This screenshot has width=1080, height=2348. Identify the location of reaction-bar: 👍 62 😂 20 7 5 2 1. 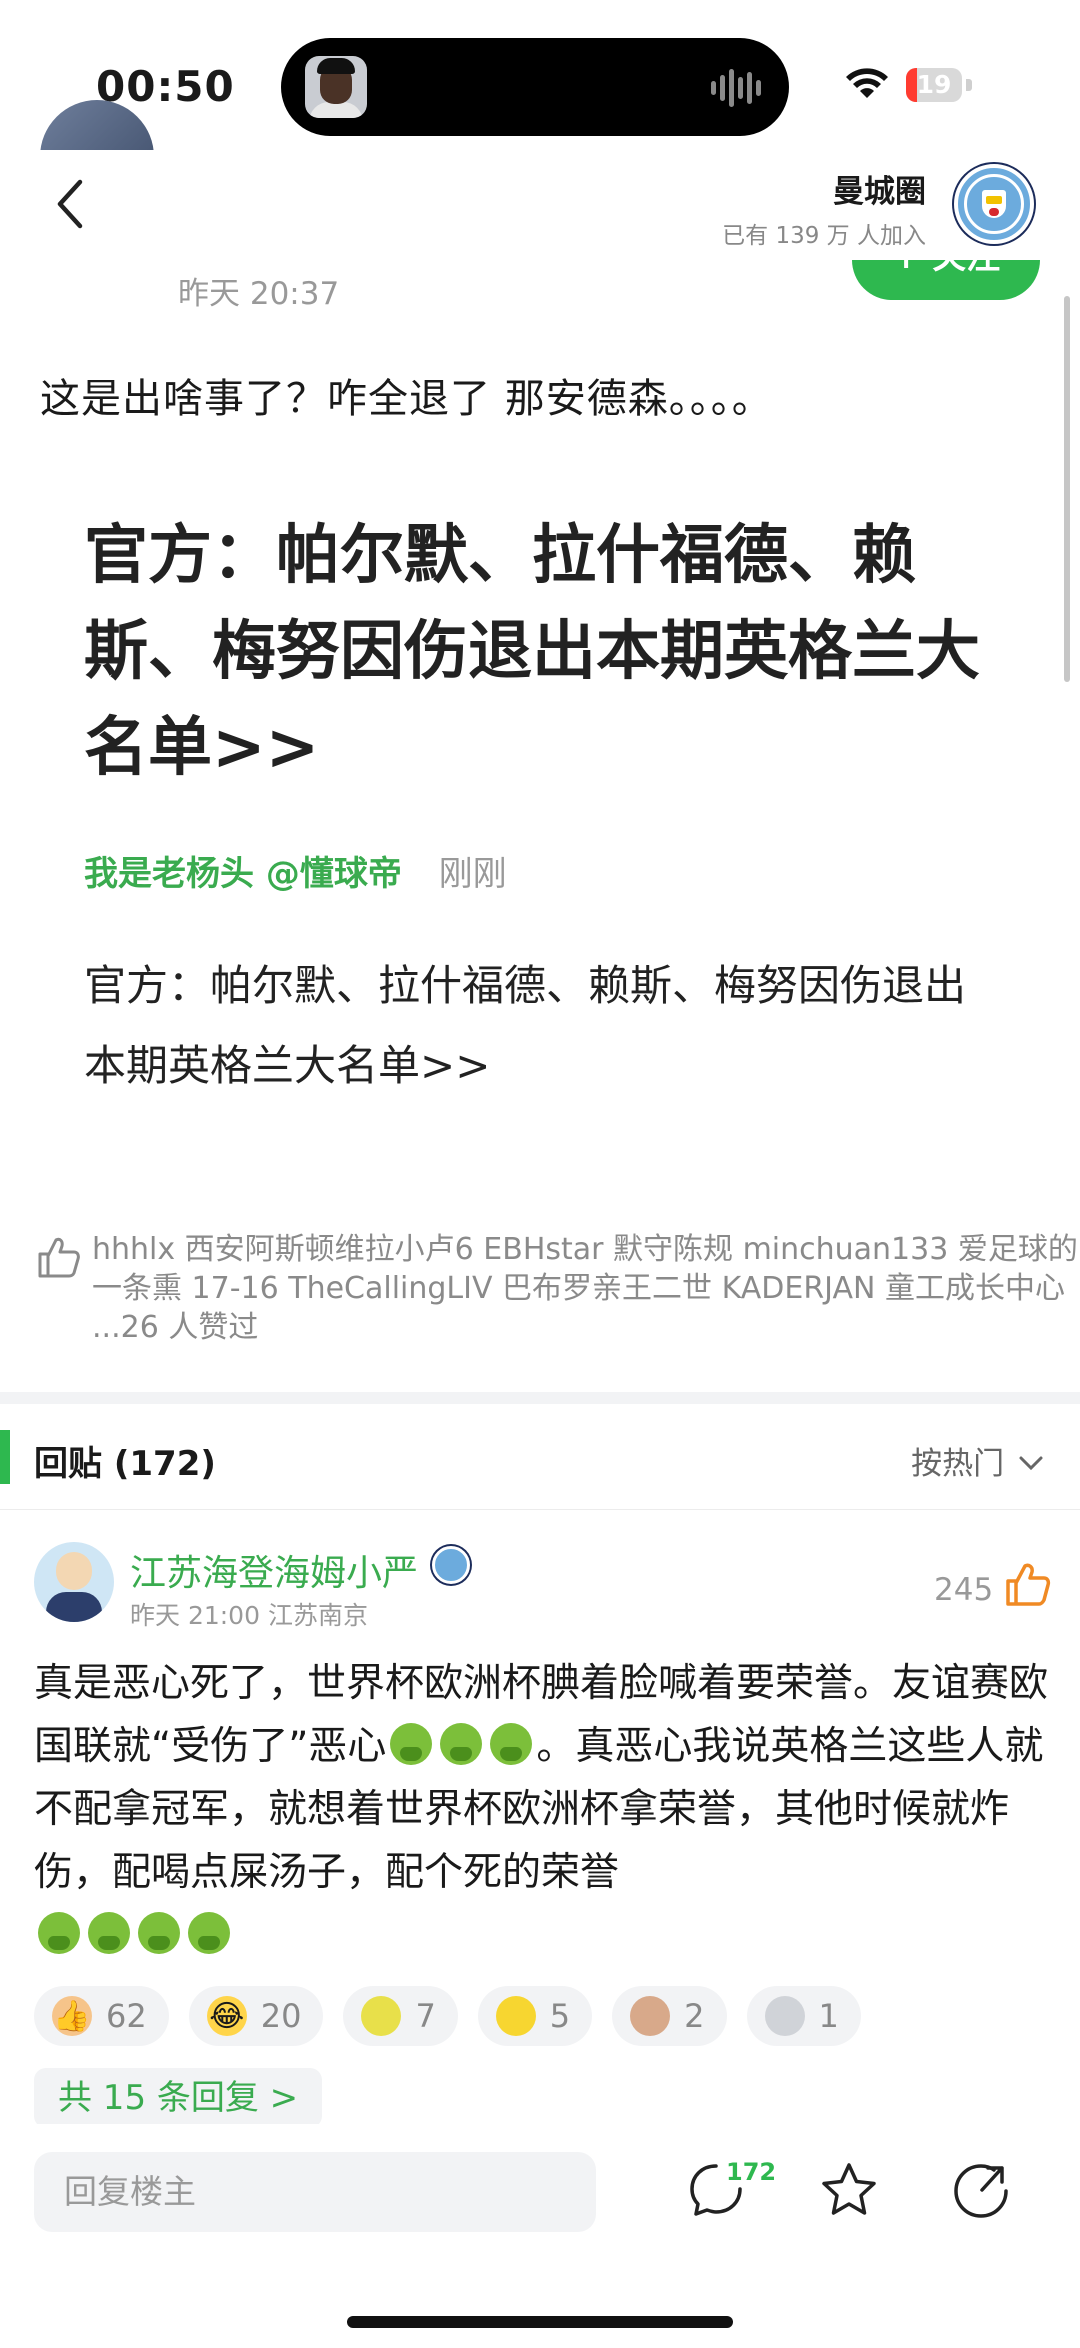
(447, 2016).